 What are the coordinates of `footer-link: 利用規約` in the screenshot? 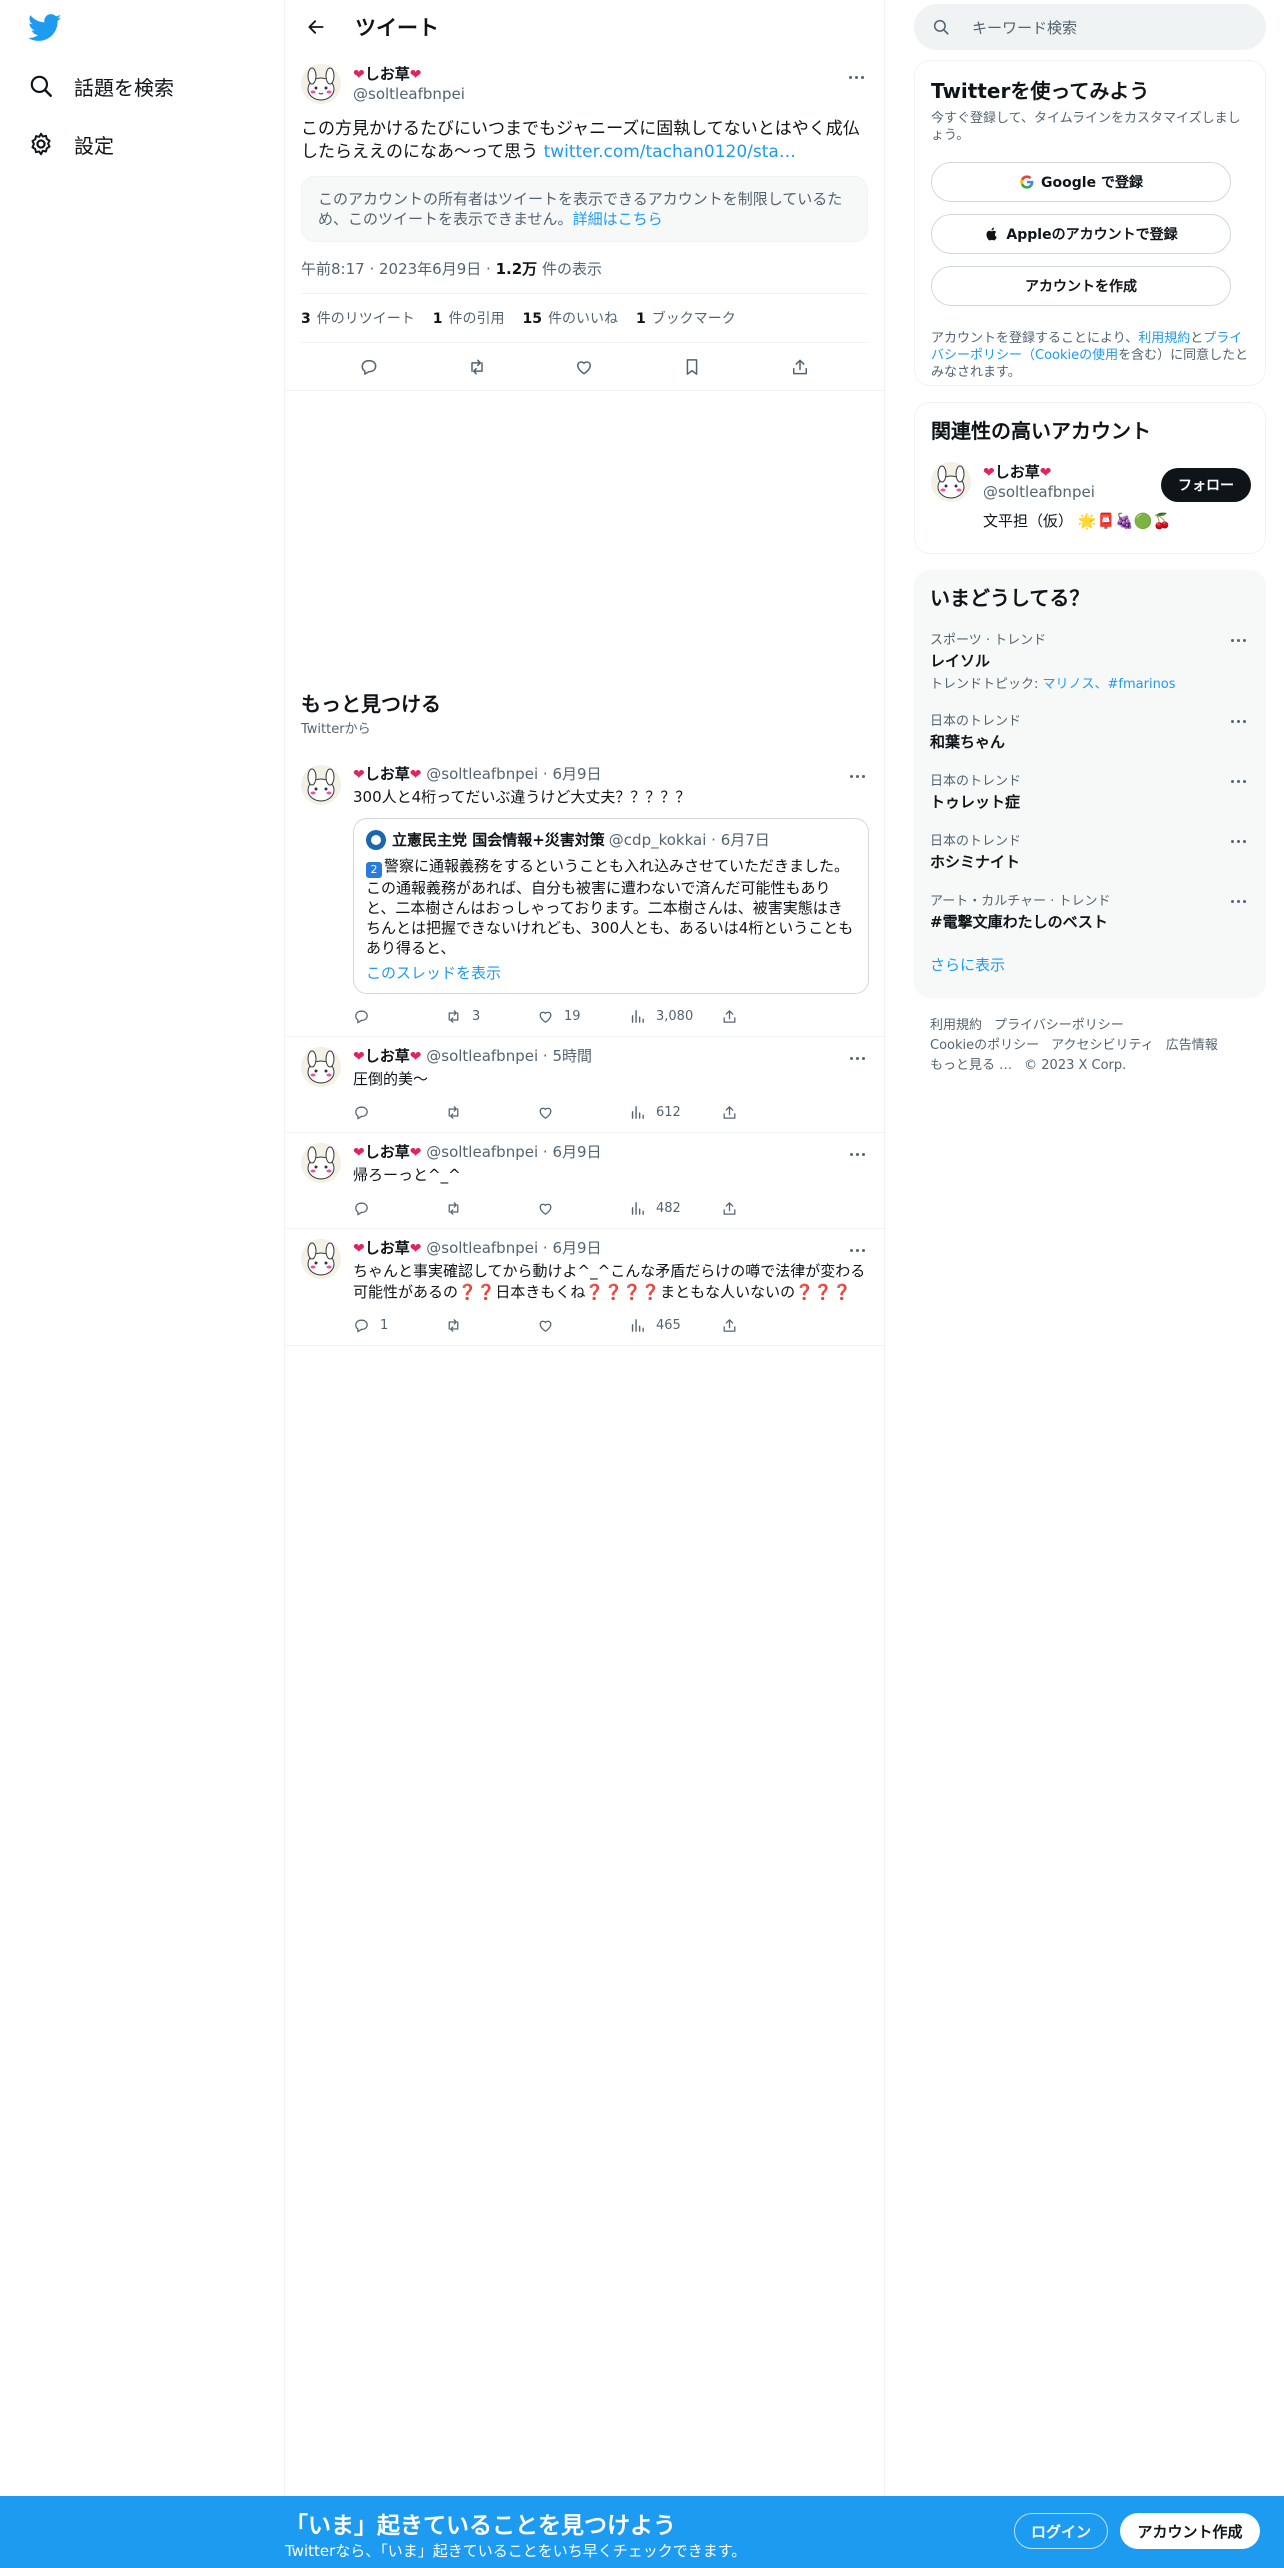 It's located at (956, 1025).